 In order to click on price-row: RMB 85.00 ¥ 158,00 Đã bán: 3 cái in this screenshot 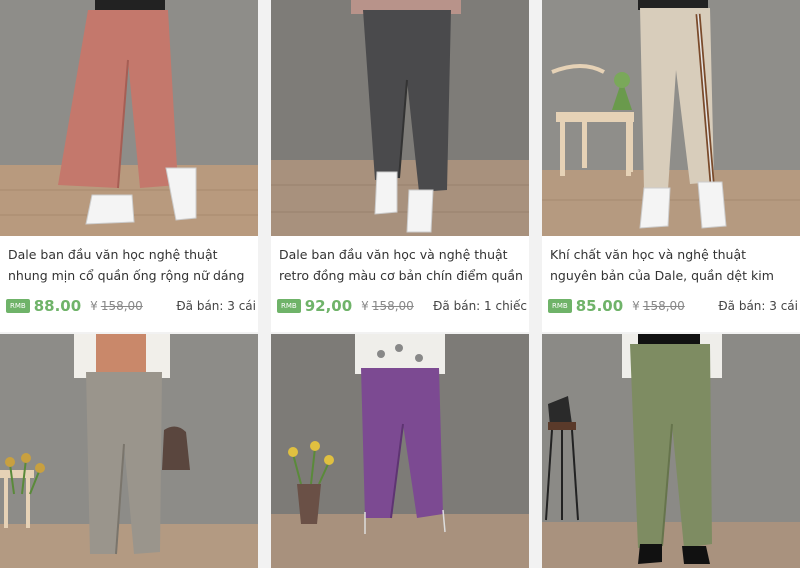, I will do `click(673, 306)`.